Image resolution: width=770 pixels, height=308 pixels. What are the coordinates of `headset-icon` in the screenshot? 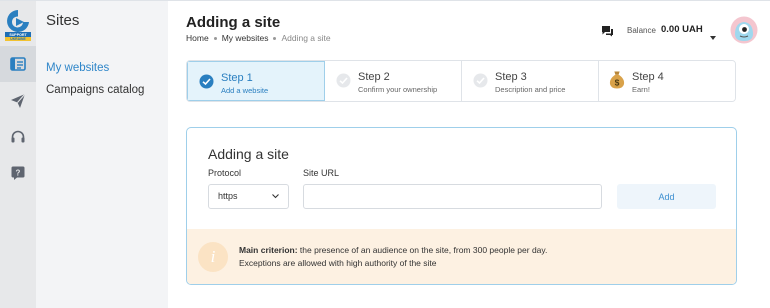 It's located at (18, 136).